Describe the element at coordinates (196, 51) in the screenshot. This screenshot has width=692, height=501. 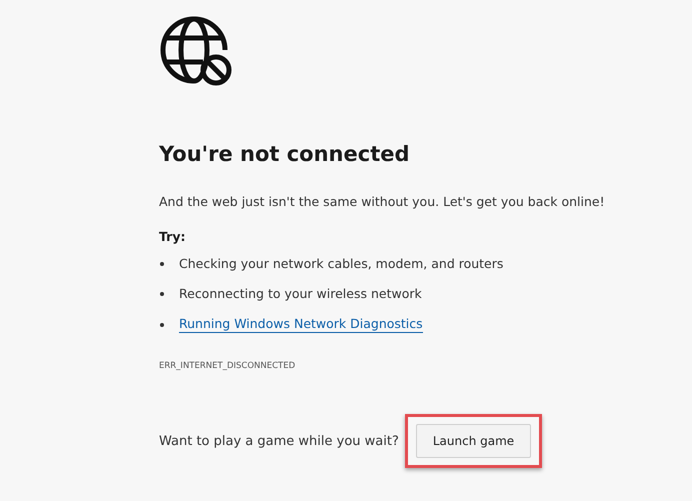
I see `globe-blocked-icon` at that location.